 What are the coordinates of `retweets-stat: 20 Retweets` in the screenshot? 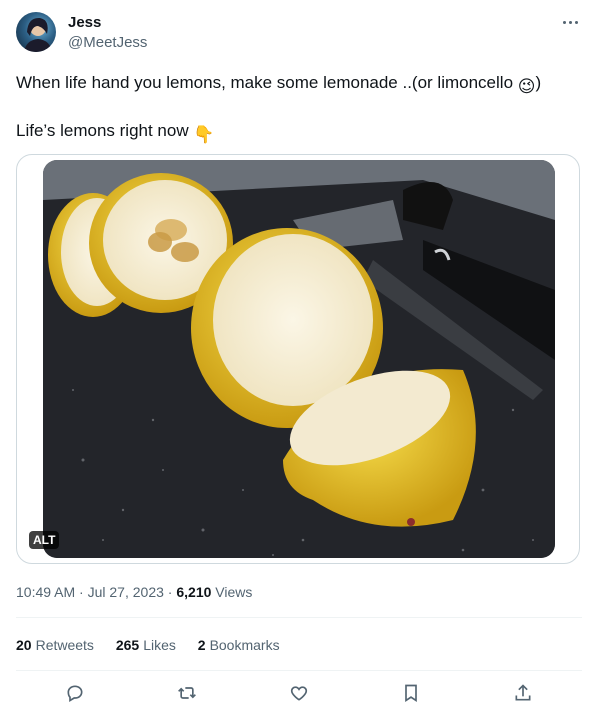 It's located at (55, 645).